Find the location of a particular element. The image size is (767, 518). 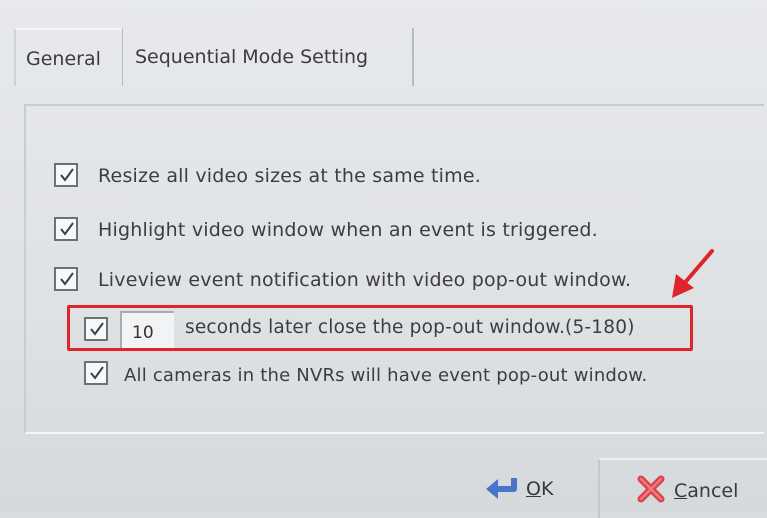

cancel-label-rest: ancel is located at coordinates (713, 491).